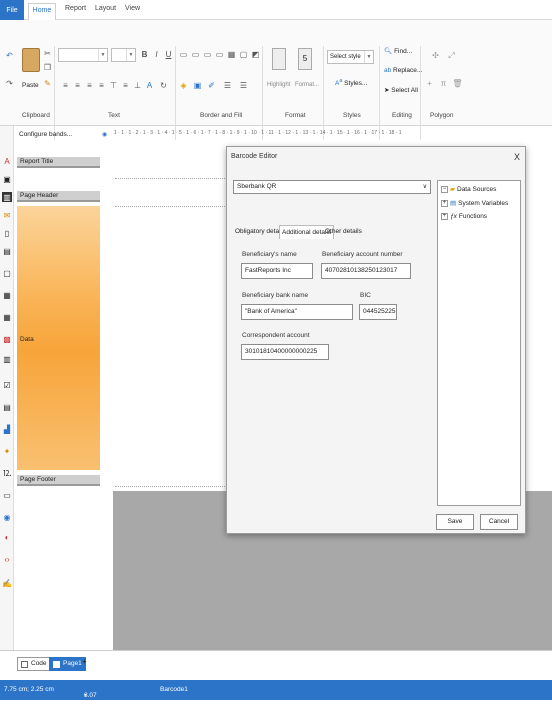 This screenshot has height=720, width=552. Describe the element at coordinates (12, 10) in the screenshot. I see `menu-file: File` at that location.